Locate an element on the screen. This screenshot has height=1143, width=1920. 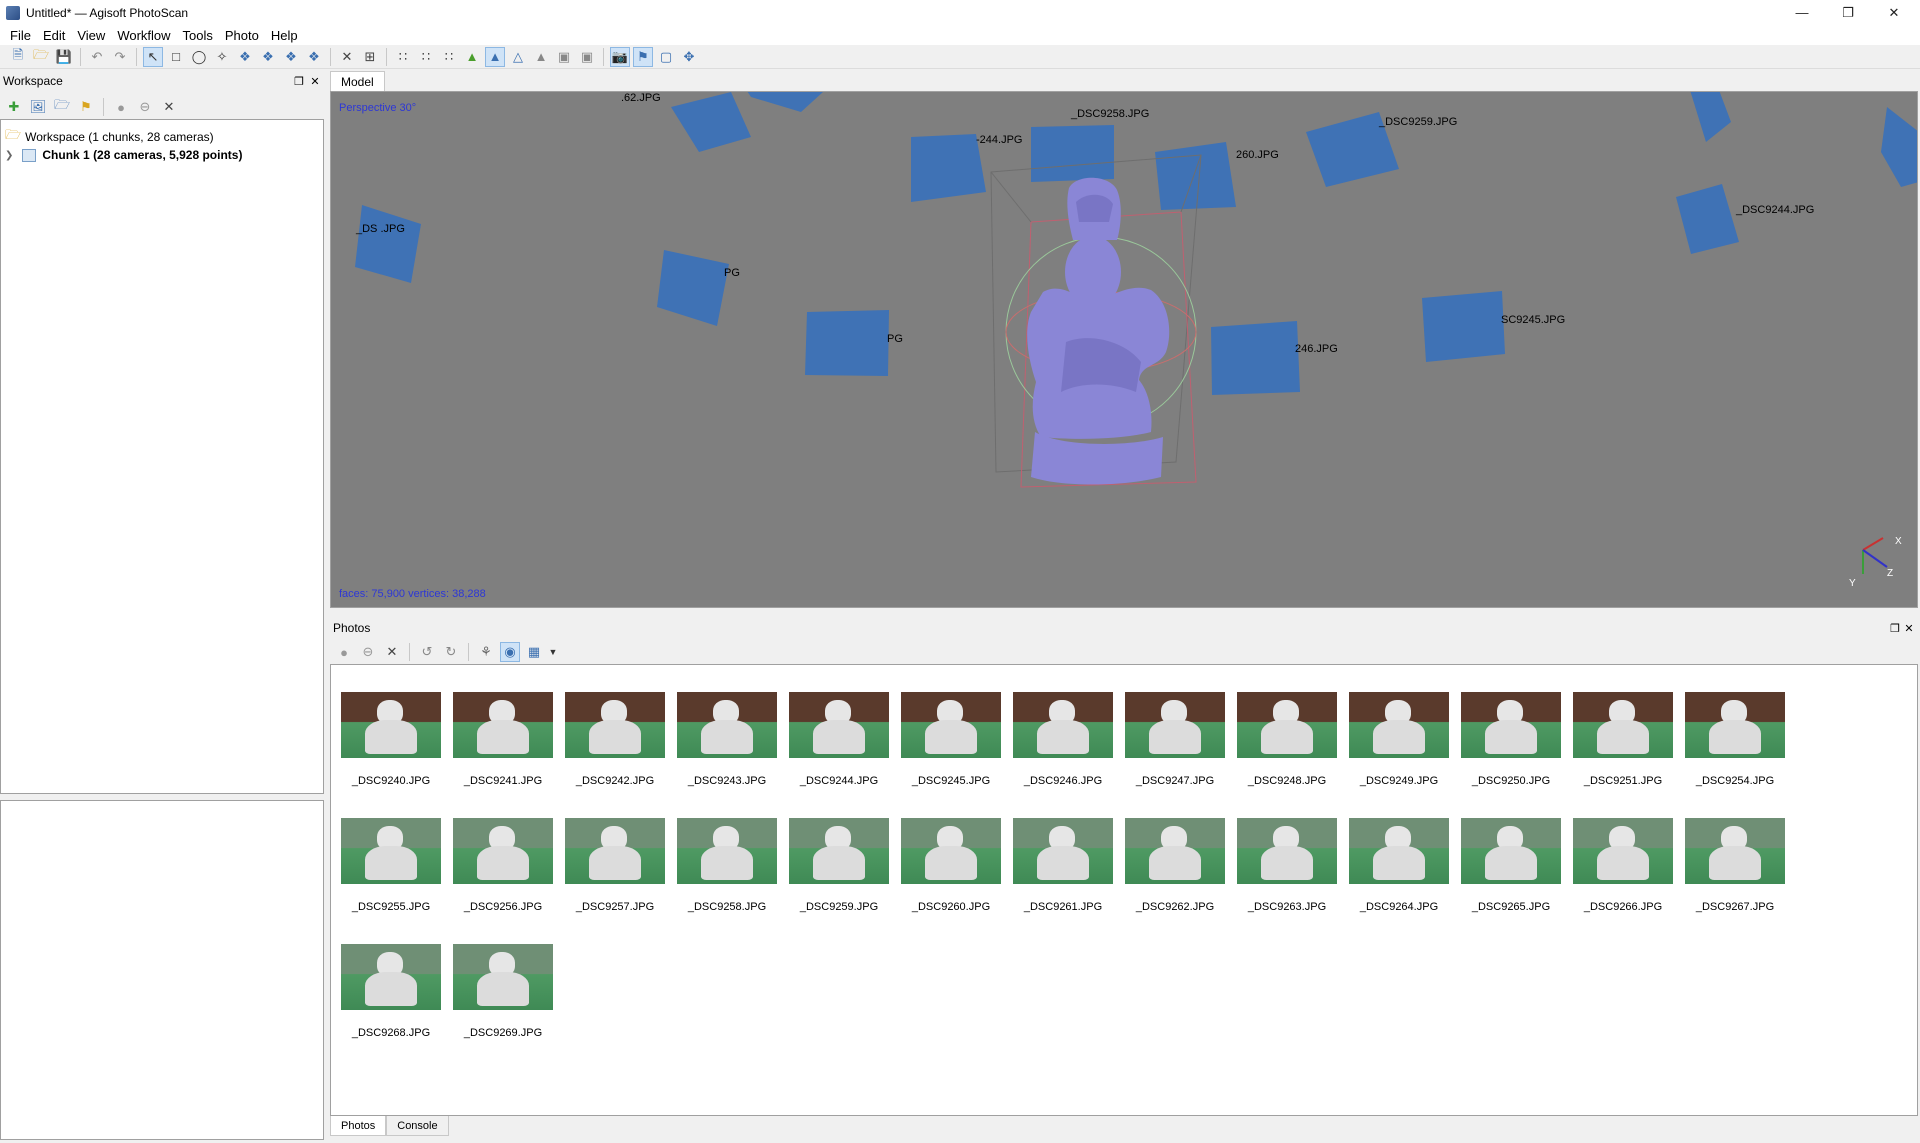
remove-icon: ✕ is located at coordinates (392, 652).